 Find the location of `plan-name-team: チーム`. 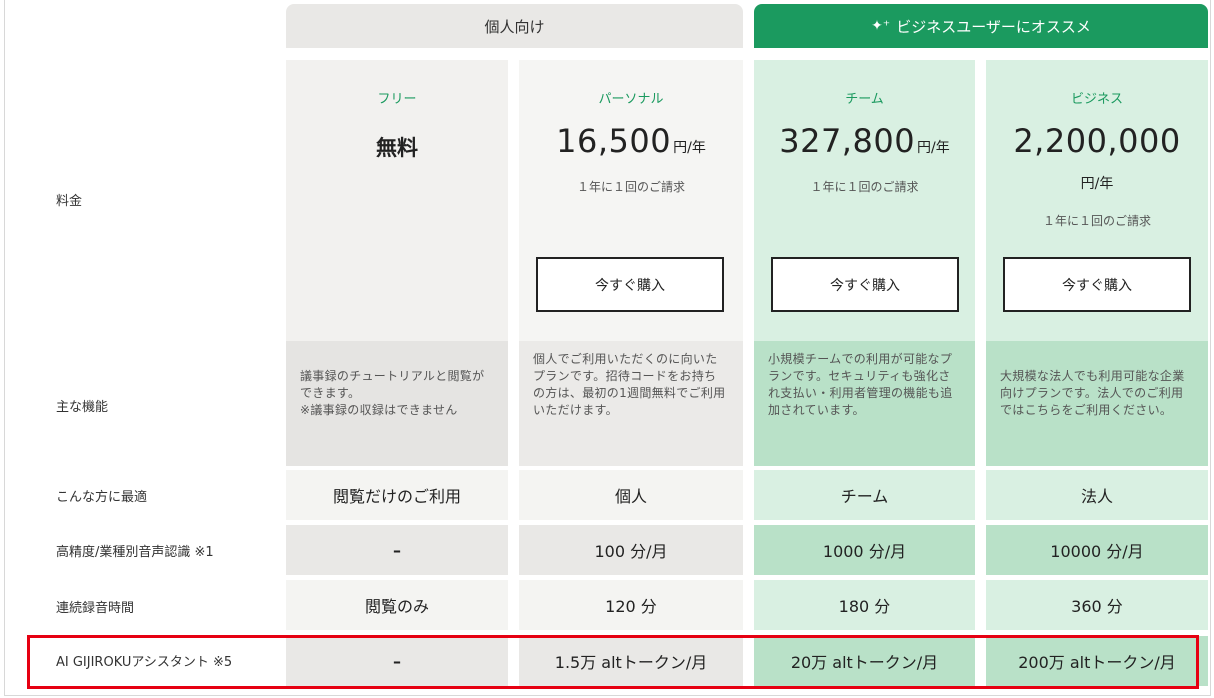

plan-name-team: チーム is located at coordinates (864, 99).